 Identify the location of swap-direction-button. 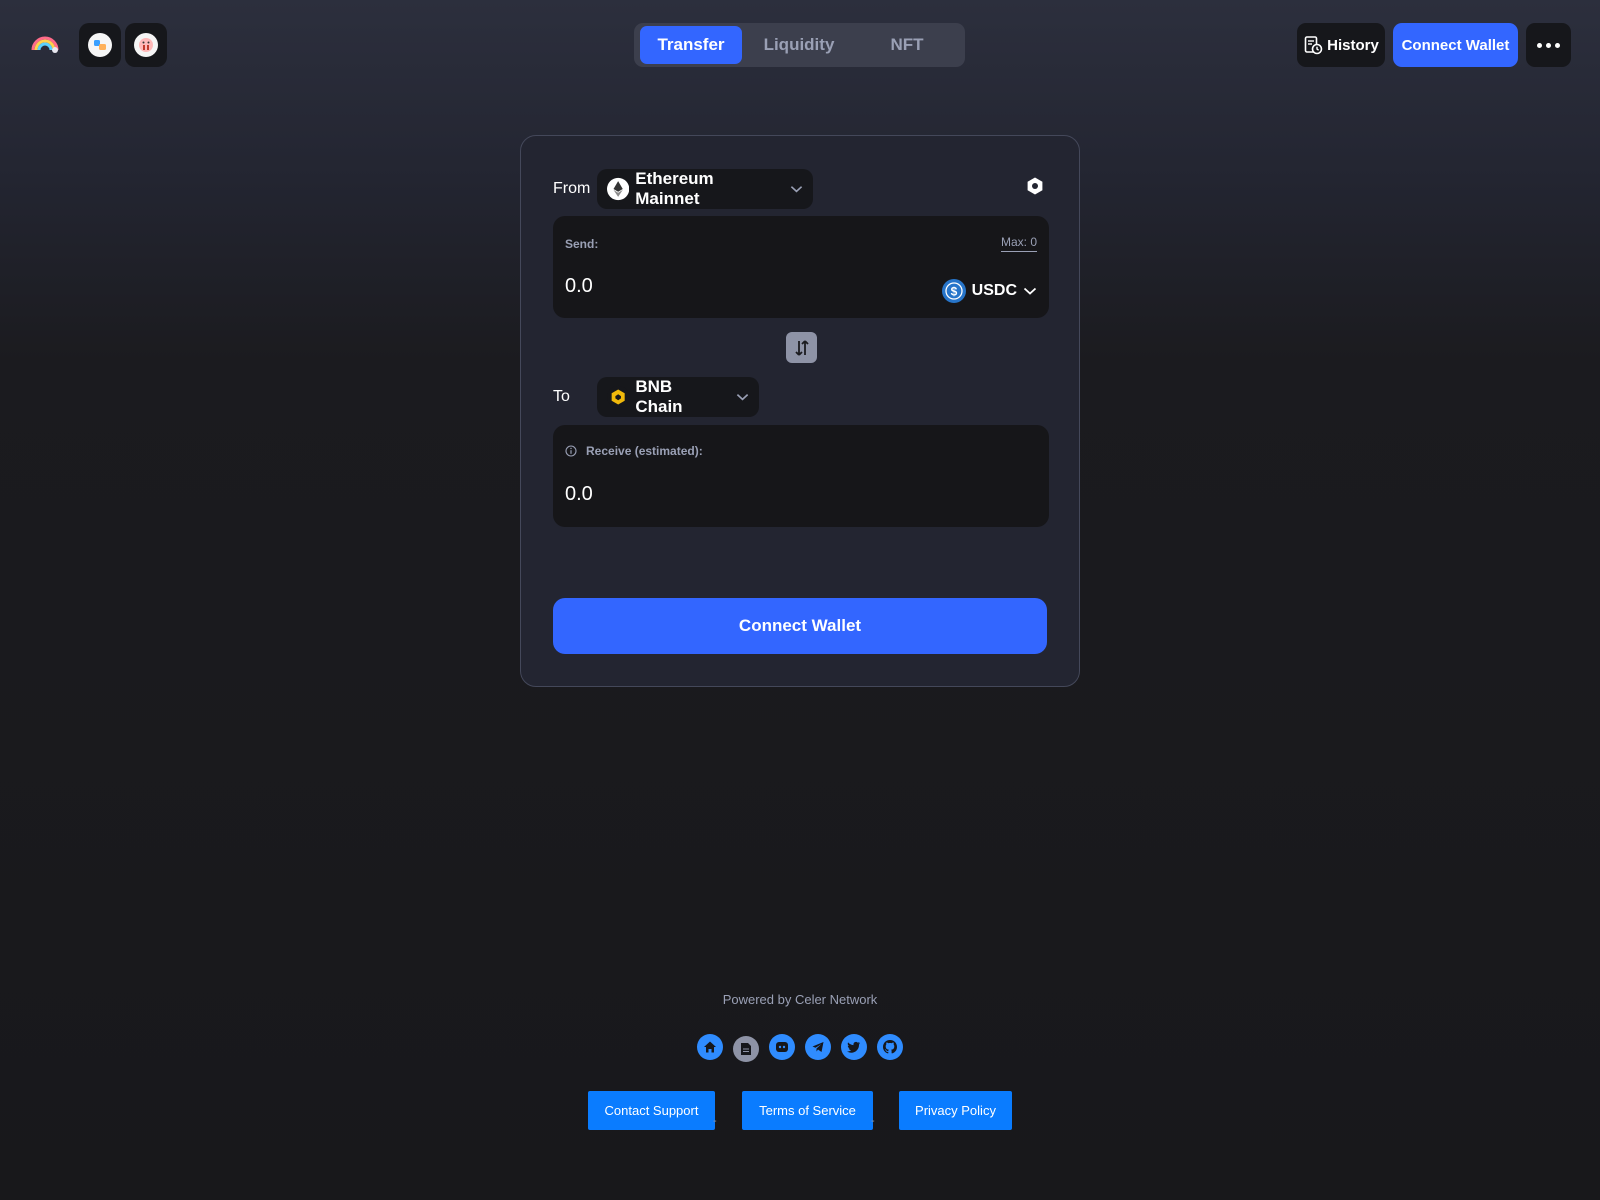
(801, 347).